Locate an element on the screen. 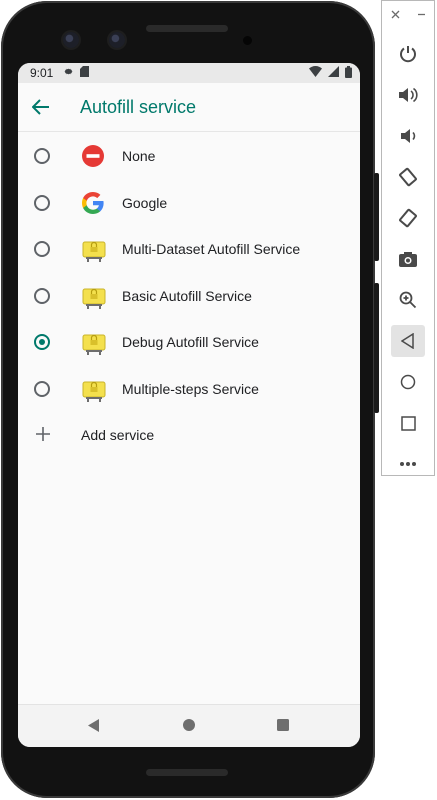 The width and height of the screenshot is (437, 800). nav-back-icon is located at coordinates (94, 728).